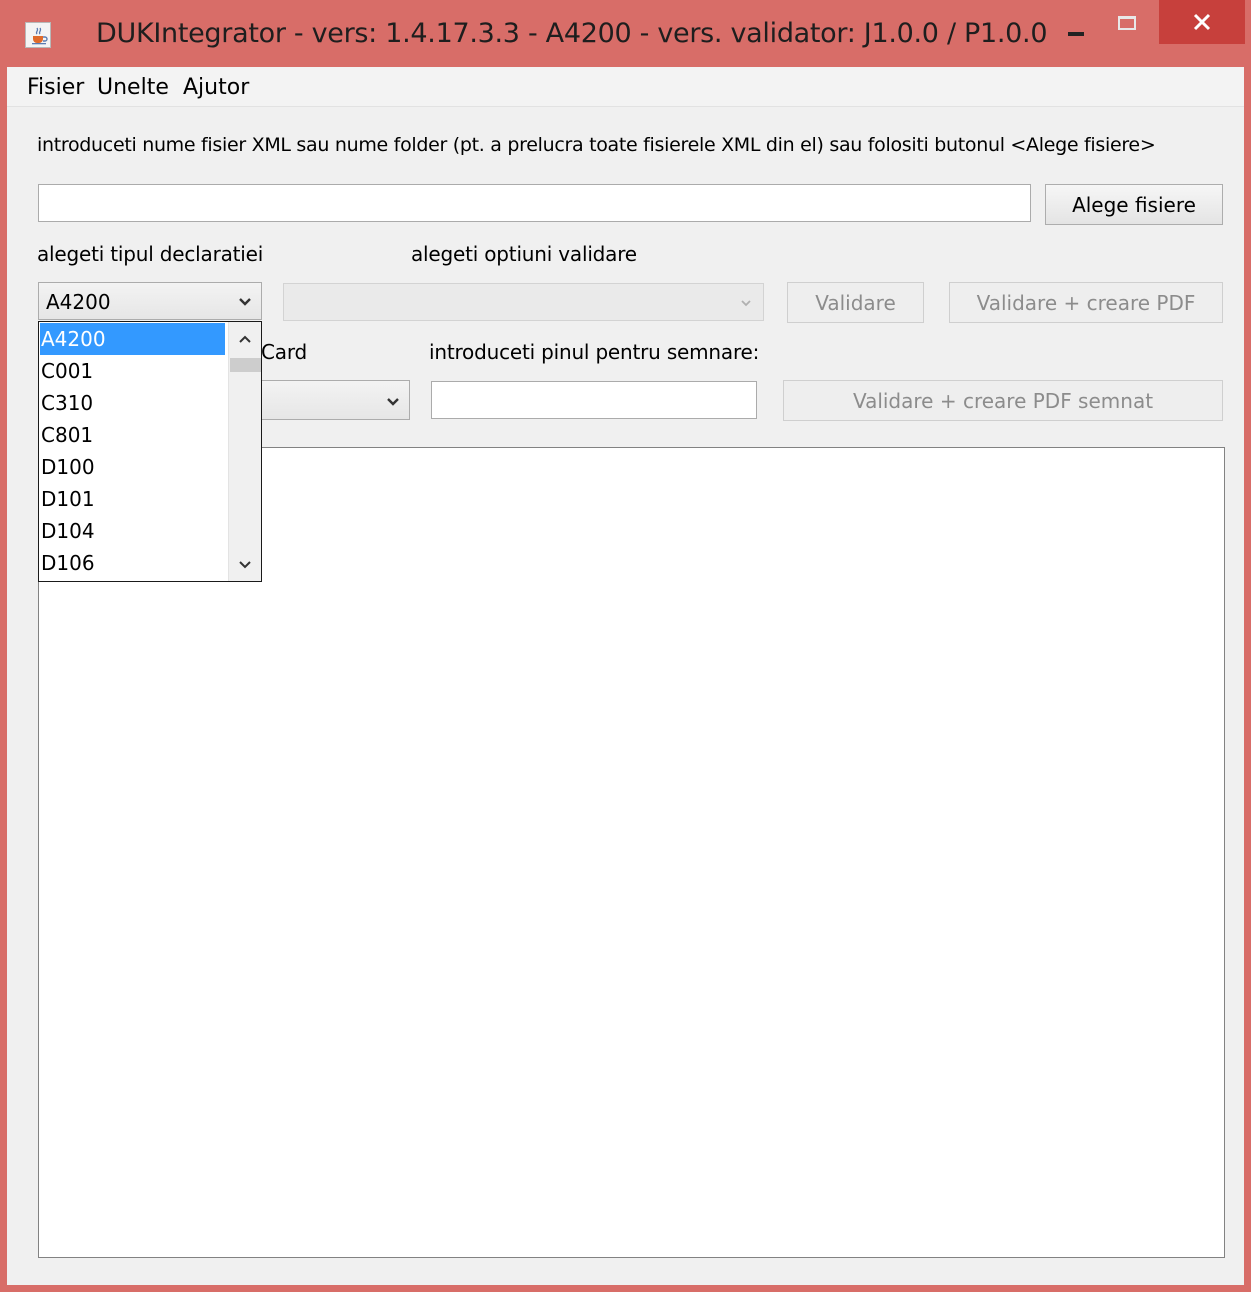 This screenshot has width=1251, height=1292. Describe the element at coordinates (132, 339) in the screenshot. I see `dropdown-option: A4200` at that location.